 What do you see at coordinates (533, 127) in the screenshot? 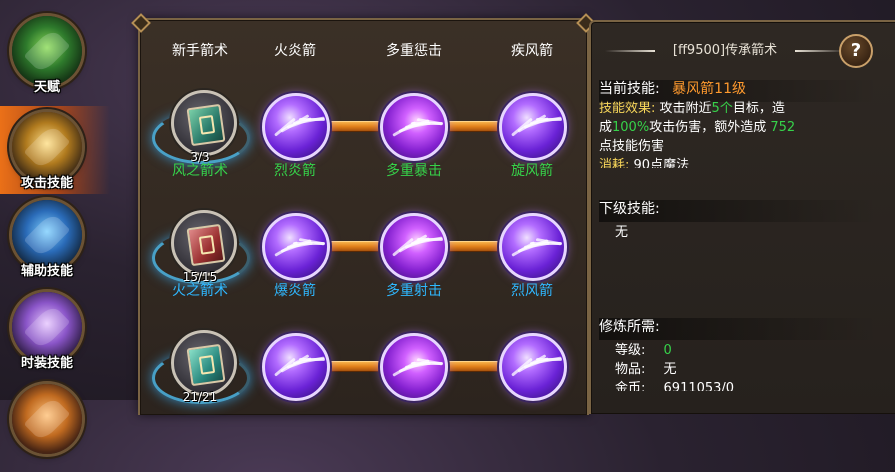
I see `skill-orb-gale-arrow` at bounding box center [533, 127].